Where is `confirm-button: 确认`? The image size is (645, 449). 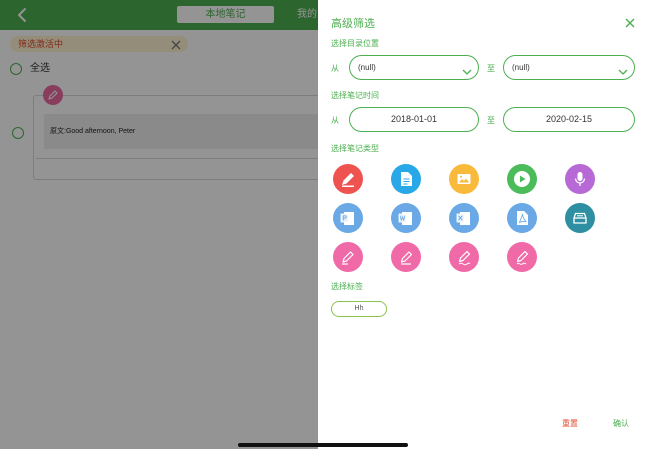
confirm-button: 确认 is located at coordinates (621, 423).